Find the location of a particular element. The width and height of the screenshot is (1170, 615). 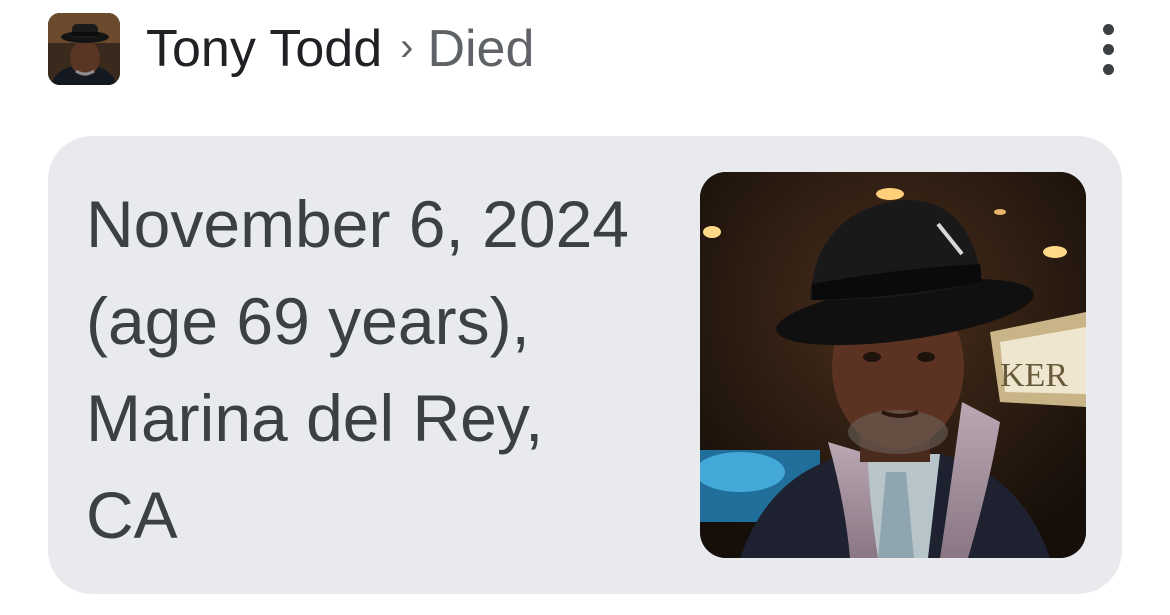

breadcrumb-attribute: Died is located at coordinates (481, 49).